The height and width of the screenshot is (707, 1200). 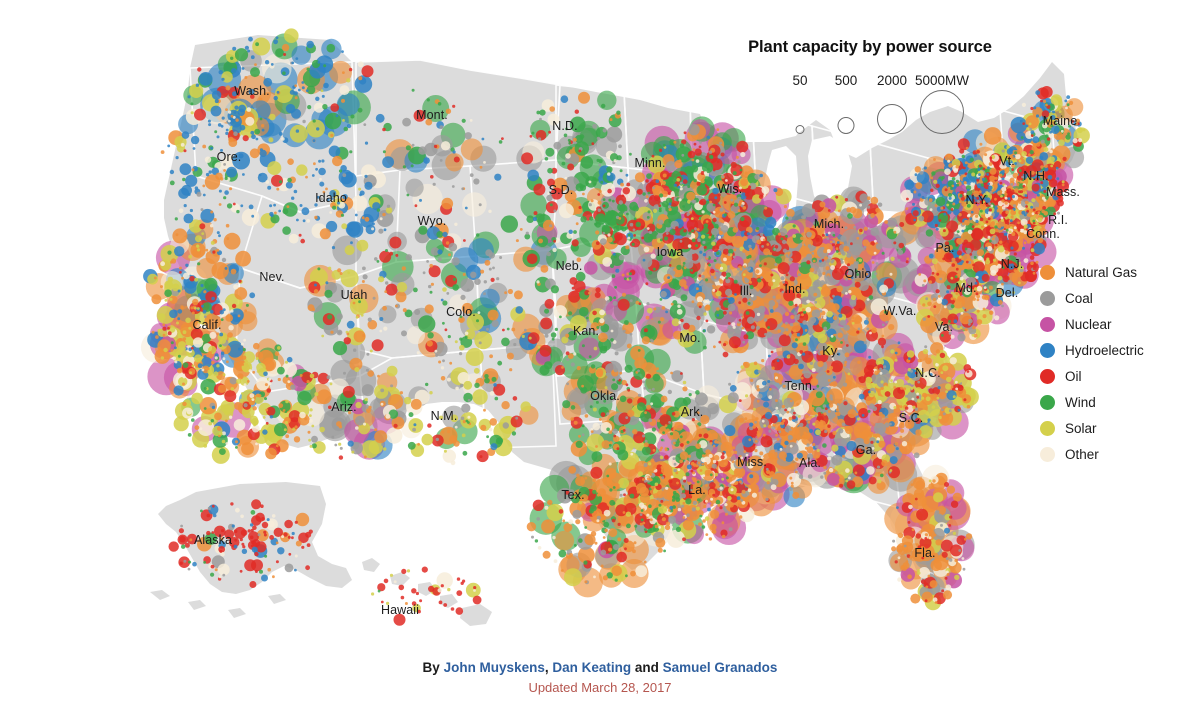 What do you see at coordinates (229, 157) in the screenshot?
I see `state-label-ore: Ore.` at bounding box center [229, 157].